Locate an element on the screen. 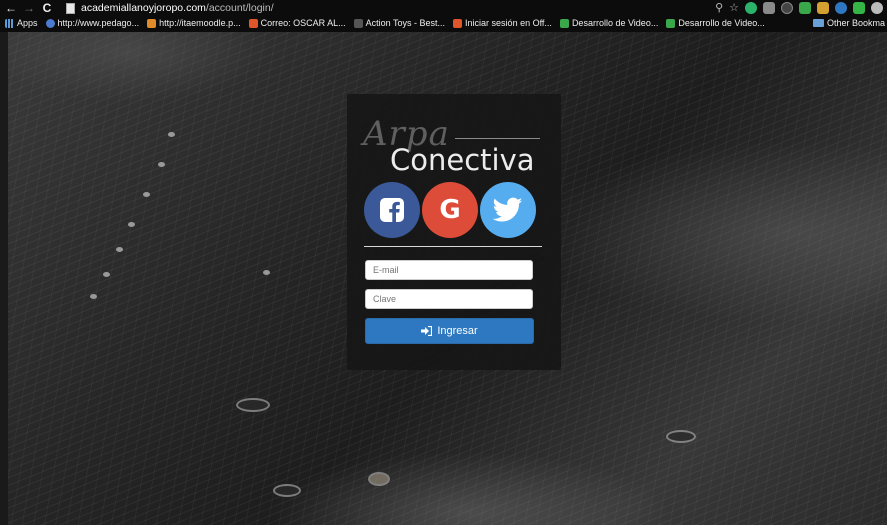 The image size is (887, 525). login-card: Arpa Conectiva G Ingresar is located at coordinates (454, 232).